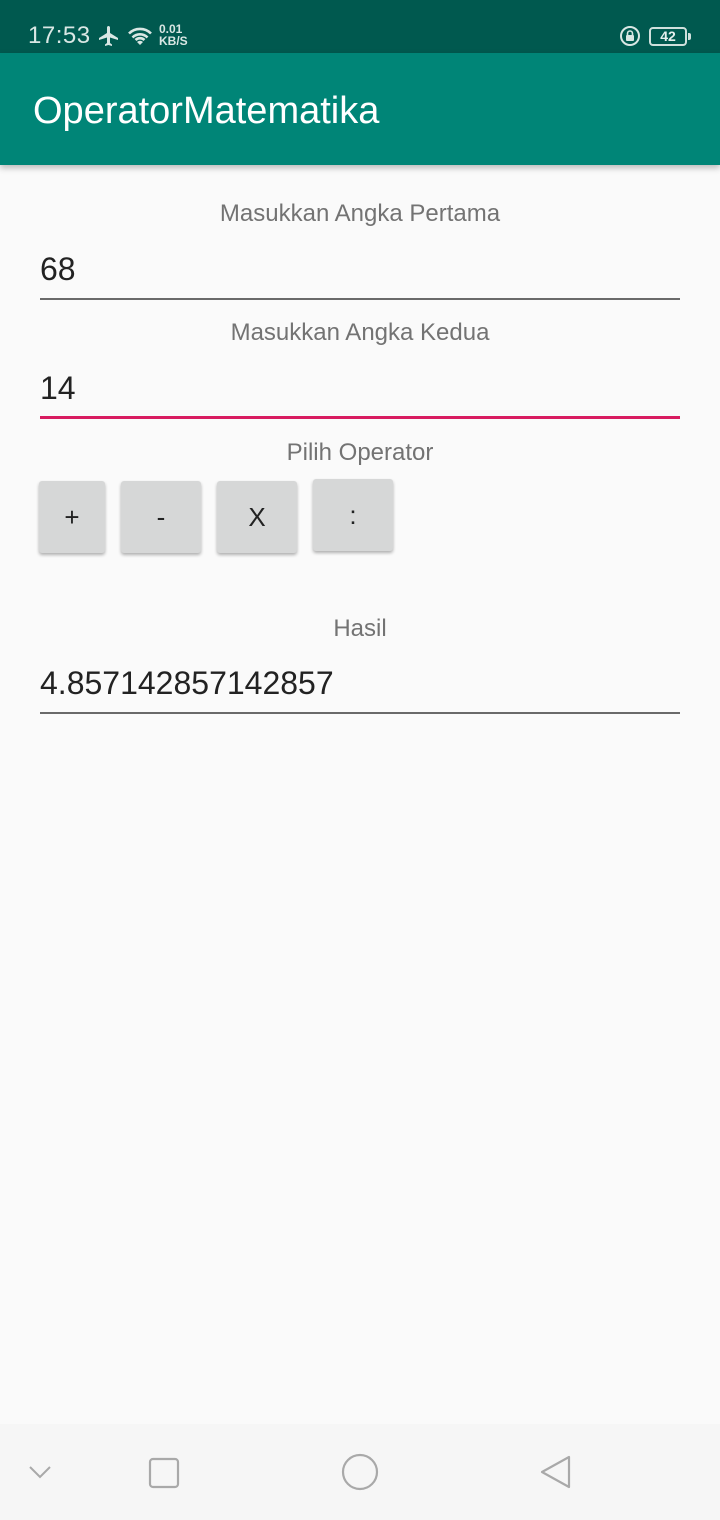  What do you see at coordinates (360, 392) in the screenshot?
I see `second-number-input: 14` at bounding box center [360, 392].